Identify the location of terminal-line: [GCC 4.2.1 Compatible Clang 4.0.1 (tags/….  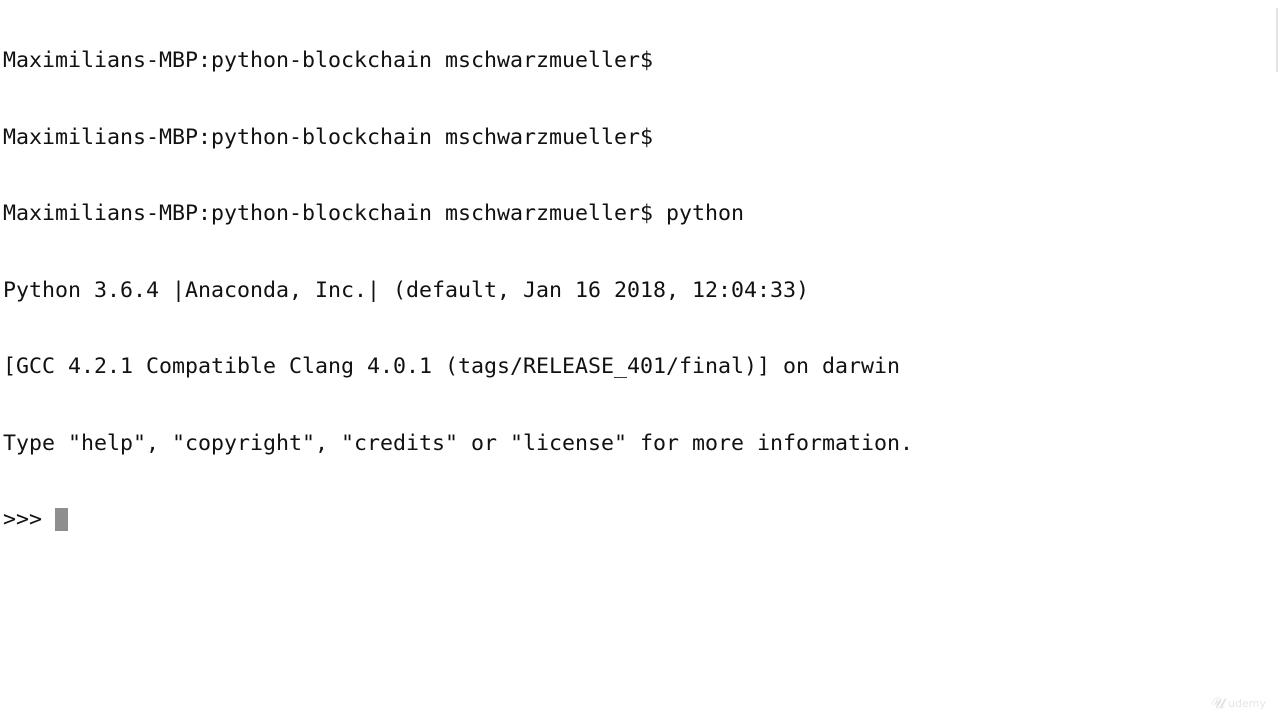
(452, 366).